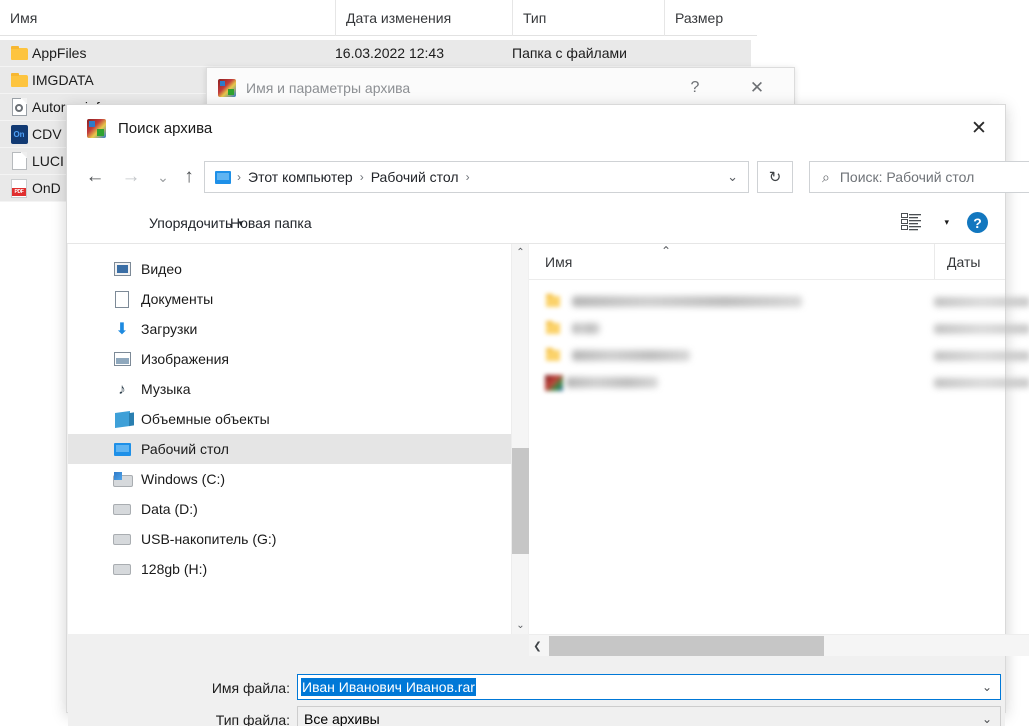 This screenshot has height=726, width=1029. I want to click on up-button: ↑, so click(189, 177).